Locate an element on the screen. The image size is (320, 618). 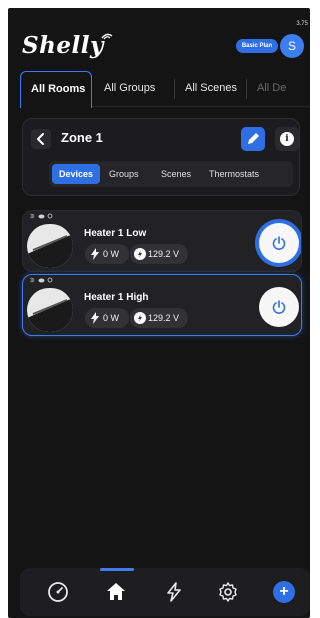
subtab-thermostats: Thermostats is located at coordinates (234, 174).